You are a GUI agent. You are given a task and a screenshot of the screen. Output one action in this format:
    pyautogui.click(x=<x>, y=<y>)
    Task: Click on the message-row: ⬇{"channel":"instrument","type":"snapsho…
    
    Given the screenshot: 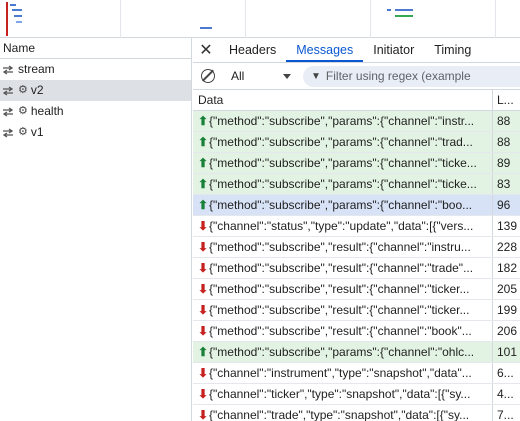 What is the action you would take?
    pyautogui.click(x=356, y=373)
    